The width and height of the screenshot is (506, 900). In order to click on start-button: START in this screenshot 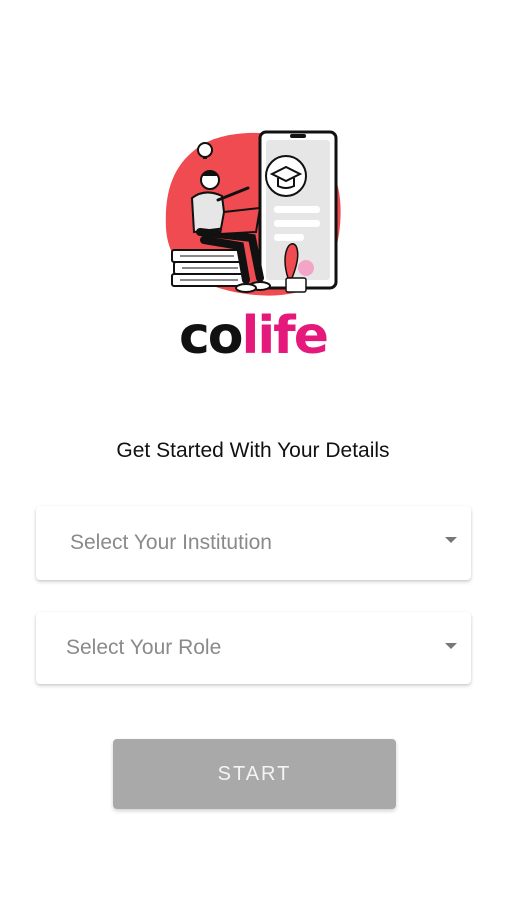, I will do `click(254, 774)`.